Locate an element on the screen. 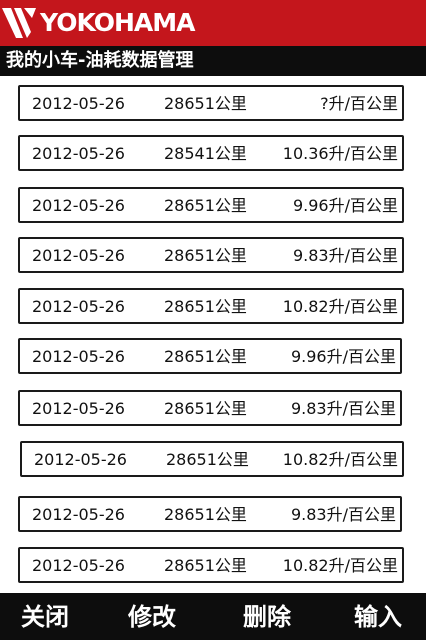  record-row-4: 2012-05-26 28651公里 9.83升/百公里 is located at coordinates (211, 255).